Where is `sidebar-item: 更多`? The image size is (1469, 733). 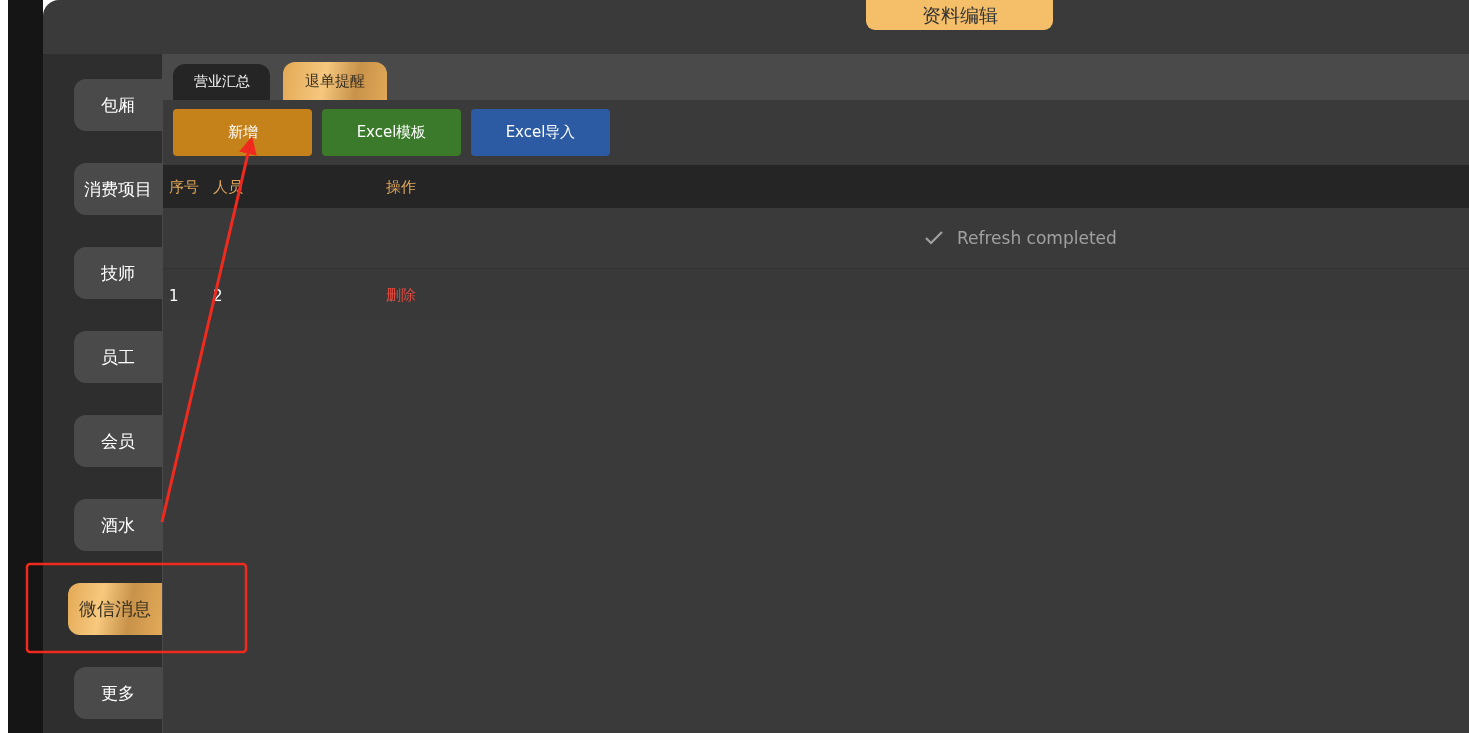
sidebar-item: 更多 is located at coordinates (118, 693).